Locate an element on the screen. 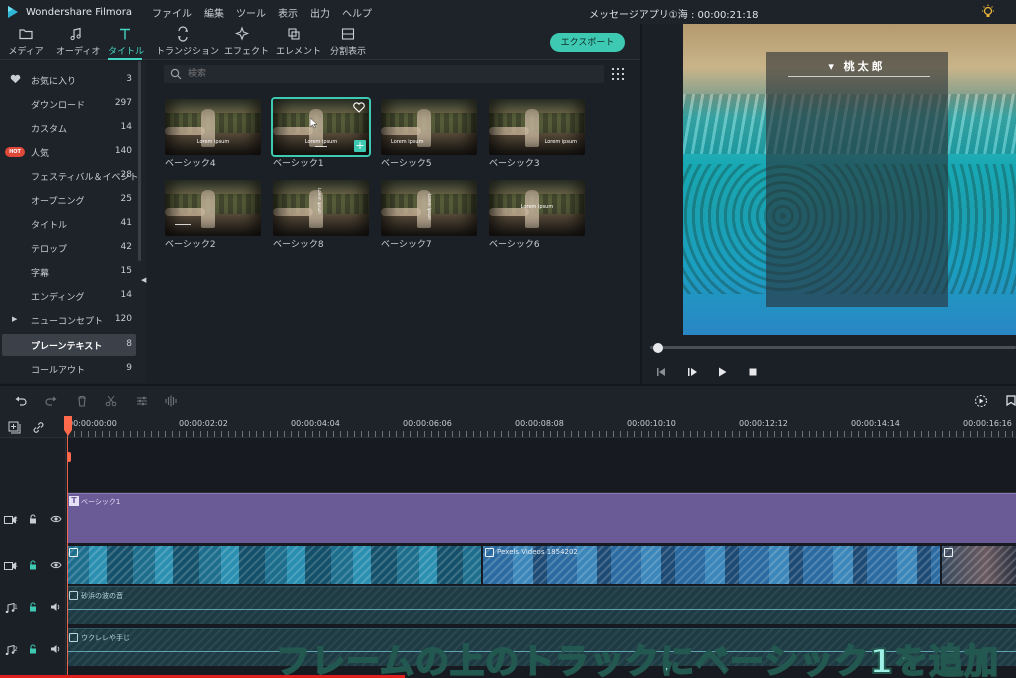 The height and width of the screenshot is (678, 1016). audio-clip-label: ウクレレや手じ is located at coordinates (105, 638).